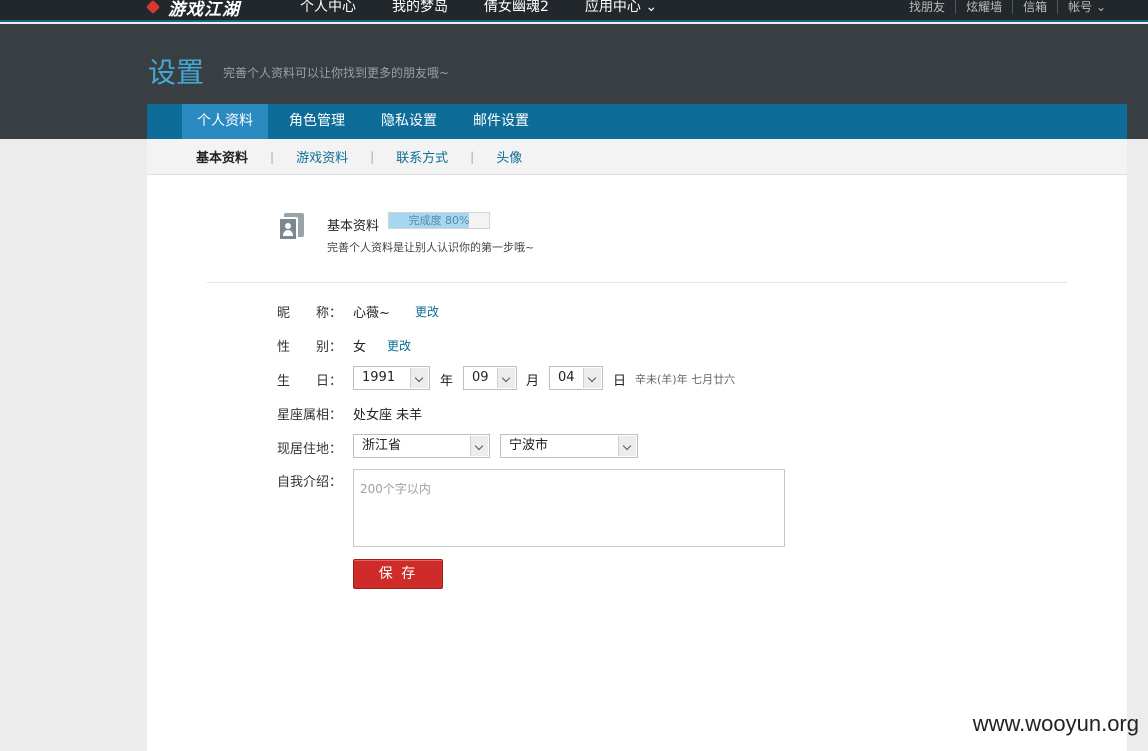  I want to click on logo-icon, so click(156, 7).